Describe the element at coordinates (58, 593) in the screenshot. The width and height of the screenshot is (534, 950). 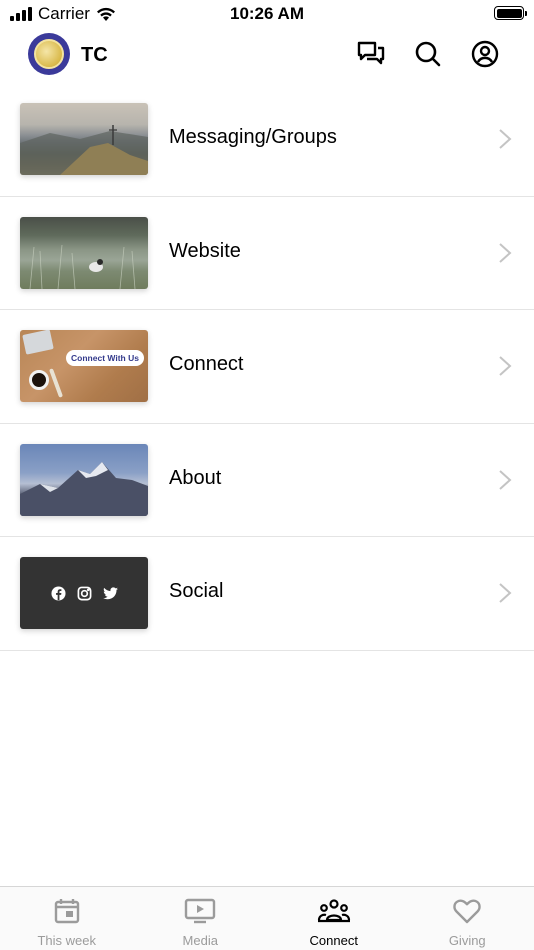
I see `facebook-icon` at that location.